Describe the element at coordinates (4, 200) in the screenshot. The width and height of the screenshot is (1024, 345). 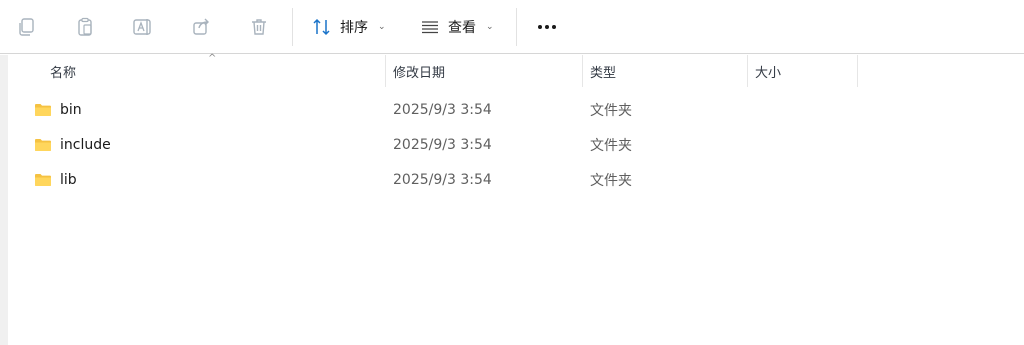
I see `navigation-pane-edge` at that location.